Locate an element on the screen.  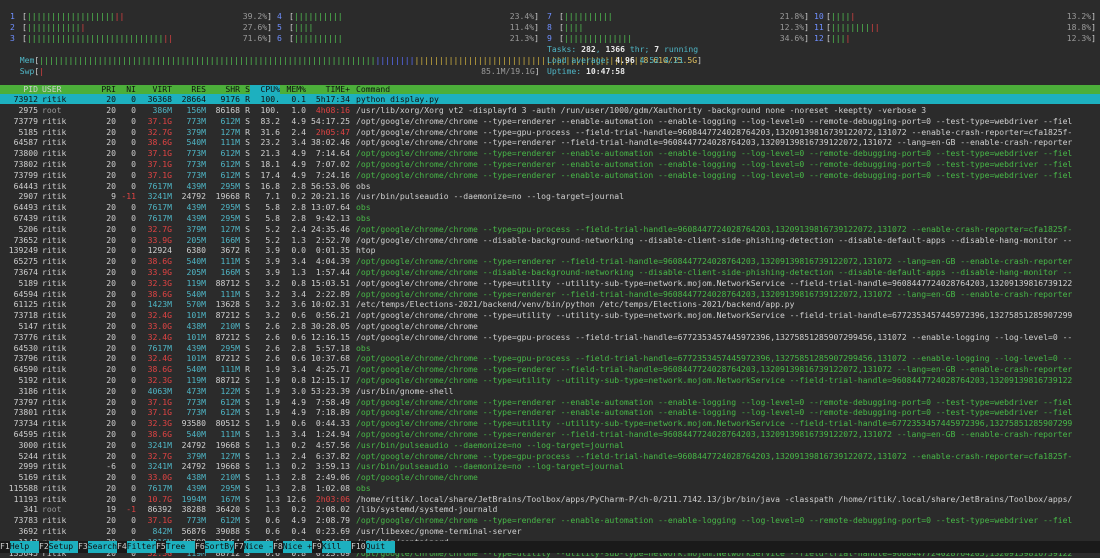
col-state: S is located at coordinates (245, 89).